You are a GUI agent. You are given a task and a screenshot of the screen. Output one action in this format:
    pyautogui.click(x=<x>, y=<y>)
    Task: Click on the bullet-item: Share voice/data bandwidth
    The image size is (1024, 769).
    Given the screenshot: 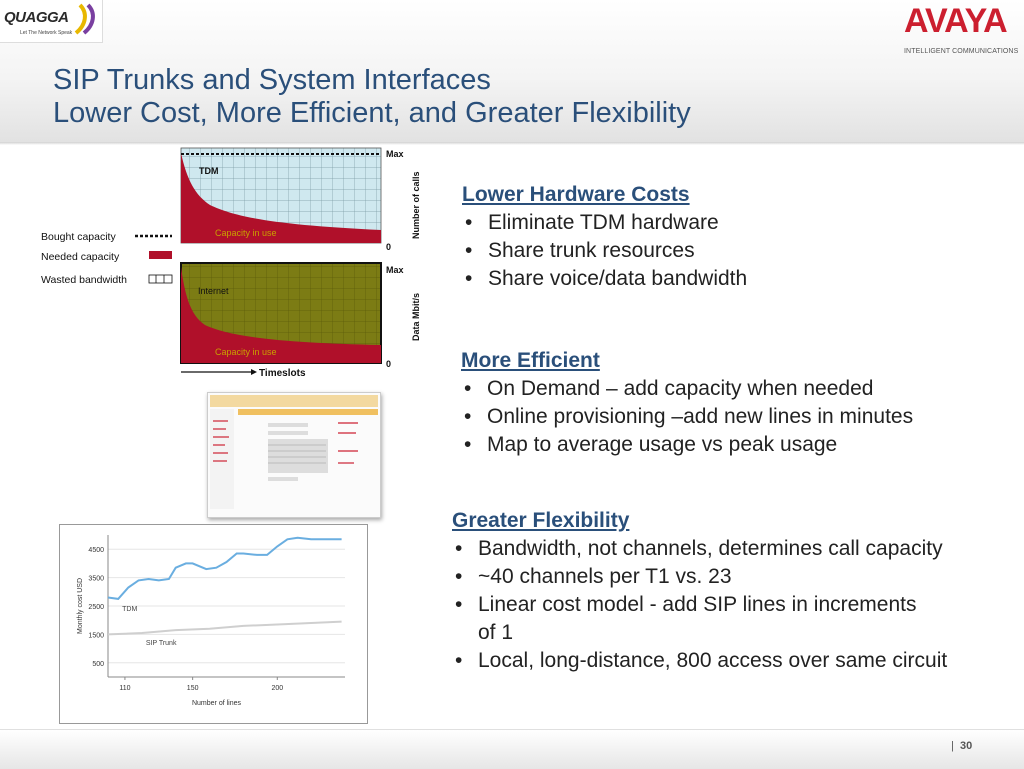 What is the action you would take?
    pyautogui.click(x=604, y=279)
    